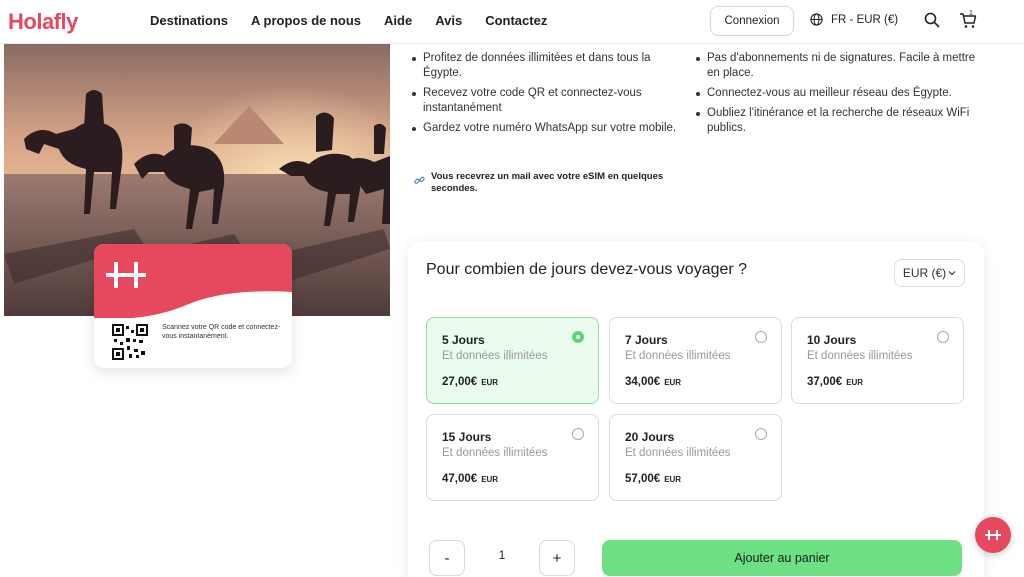 This screenshot has width=1024, height=577. What do you see at coordinates (865, 19) in the screenshot?
I see `language-label: FR - EUR (€)` at bounding box center [865, 19].